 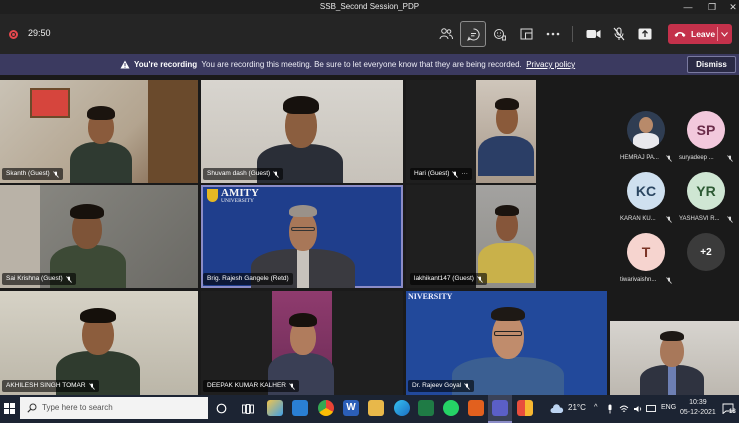 I want to click on amity-crest-icon, so click(x=212, y=195).